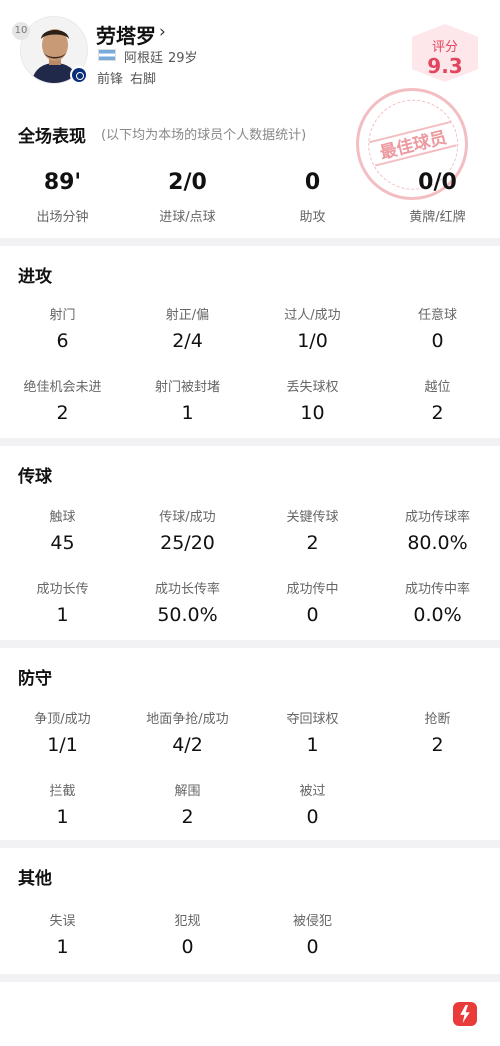 The image size is (500, 1046). I want to click on stat-label: 越位, so click(437, 387).